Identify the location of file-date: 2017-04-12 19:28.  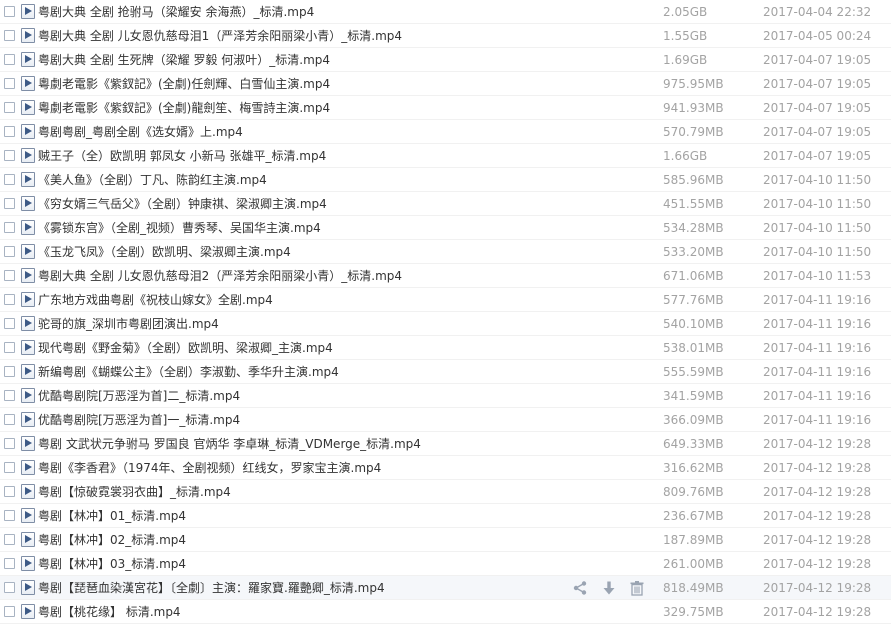
(817, 540).